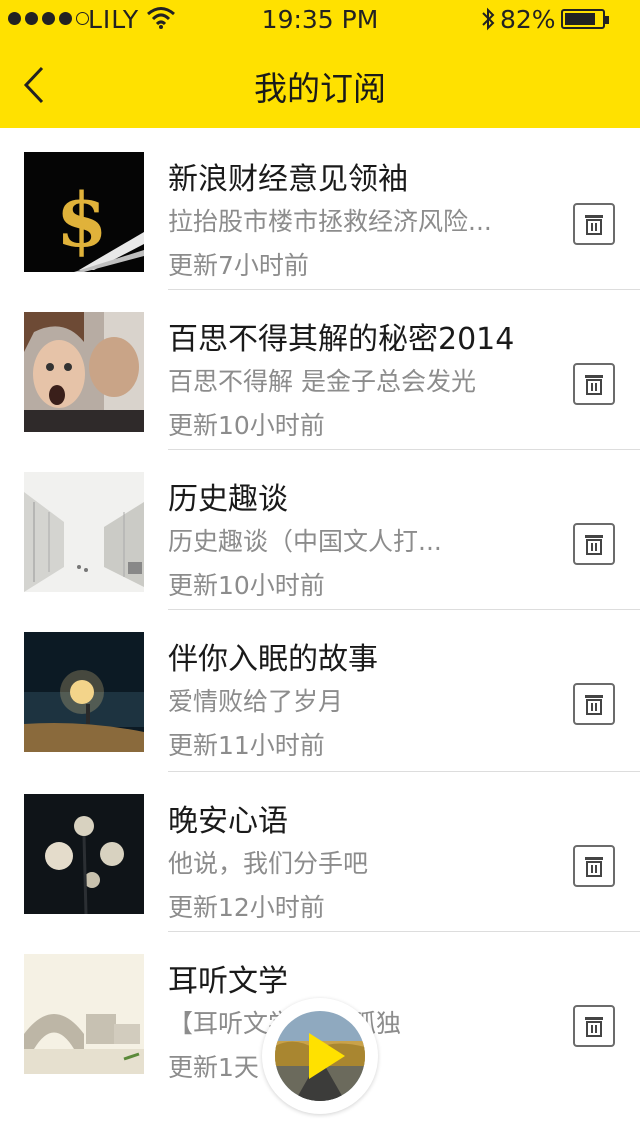 The image size is (640, 1136). I want to click on item-title: 新浪财经意见领袖, so click(288, 179).